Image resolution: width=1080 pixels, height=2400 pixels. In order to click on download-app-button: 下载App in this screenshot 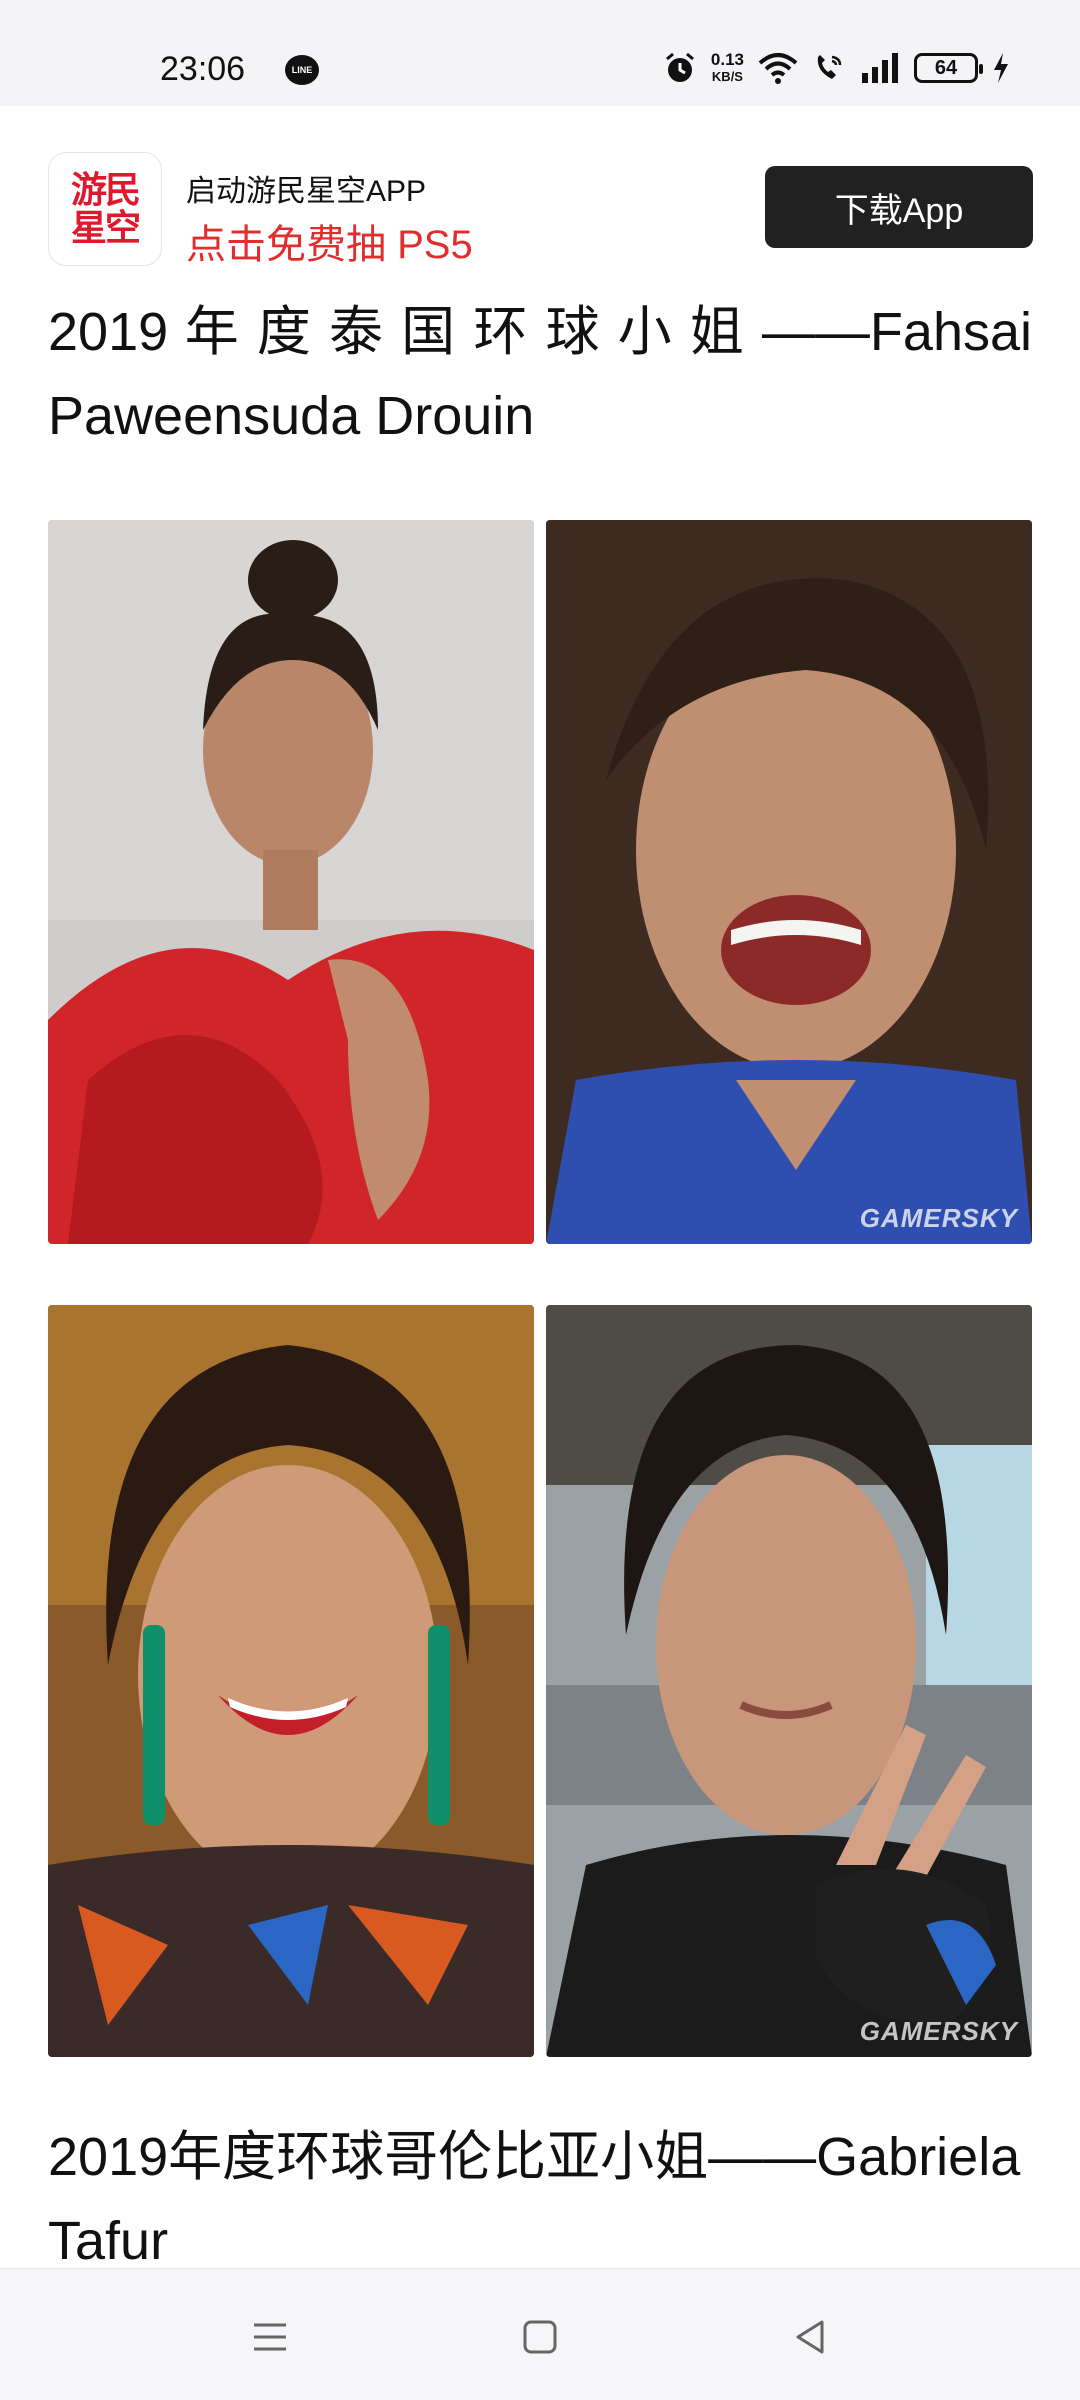, I will do `click(899, 207)`.